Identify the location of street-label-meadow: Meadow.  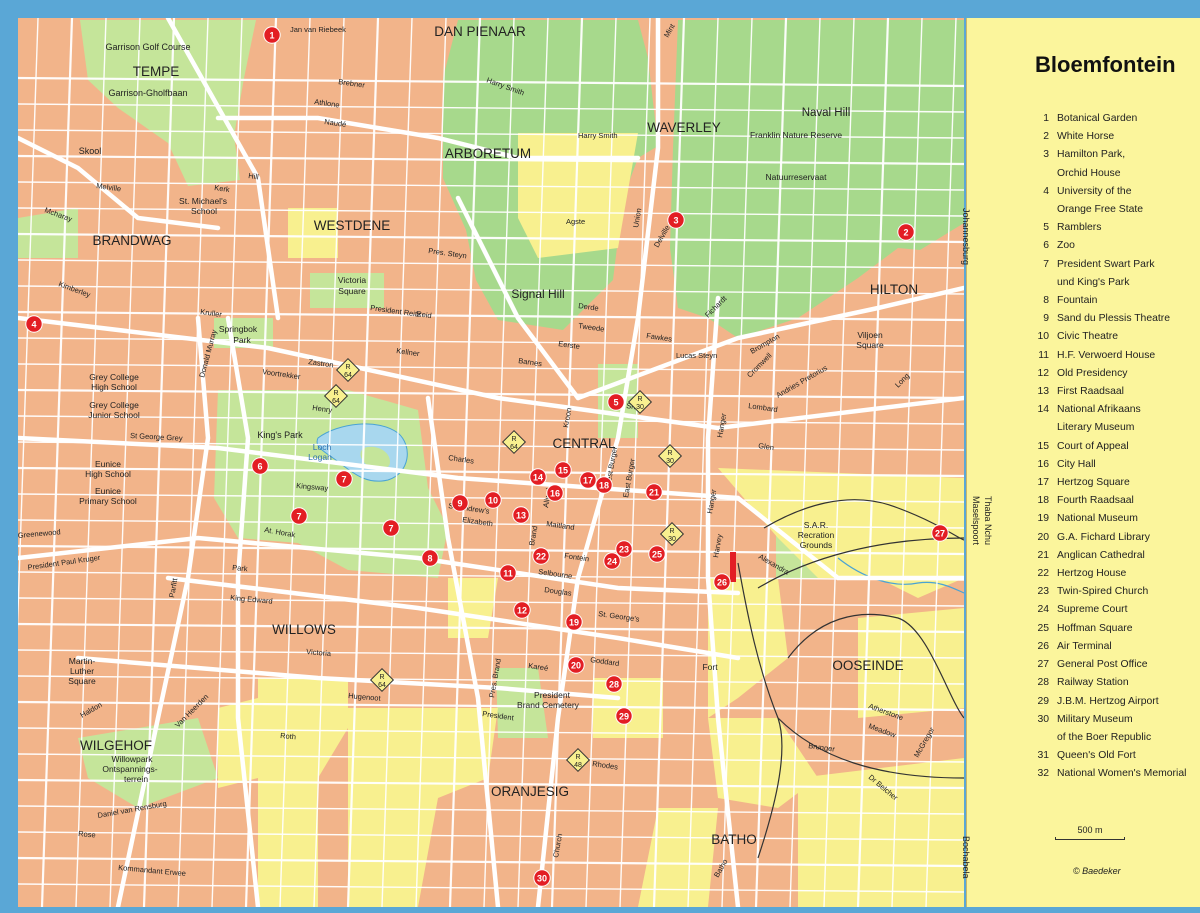
(882, 730).